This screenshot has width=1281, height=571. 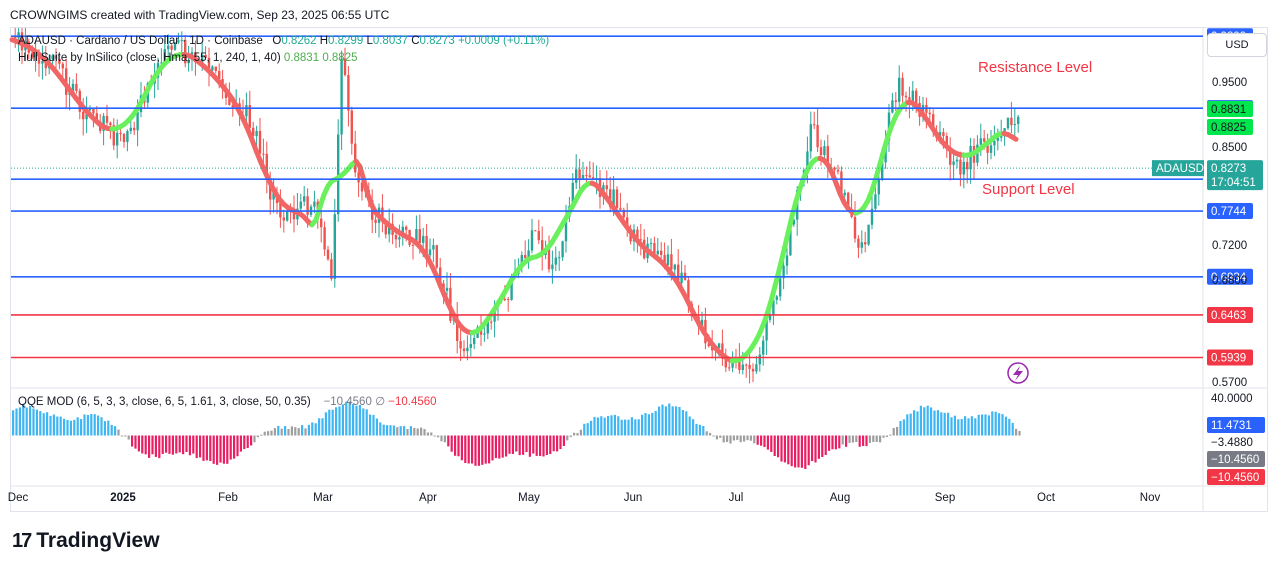 What do you see at coordinates (1237, 45) in the screenshot?
I see `currency-button: USD` at bounding box center [1237, 45].